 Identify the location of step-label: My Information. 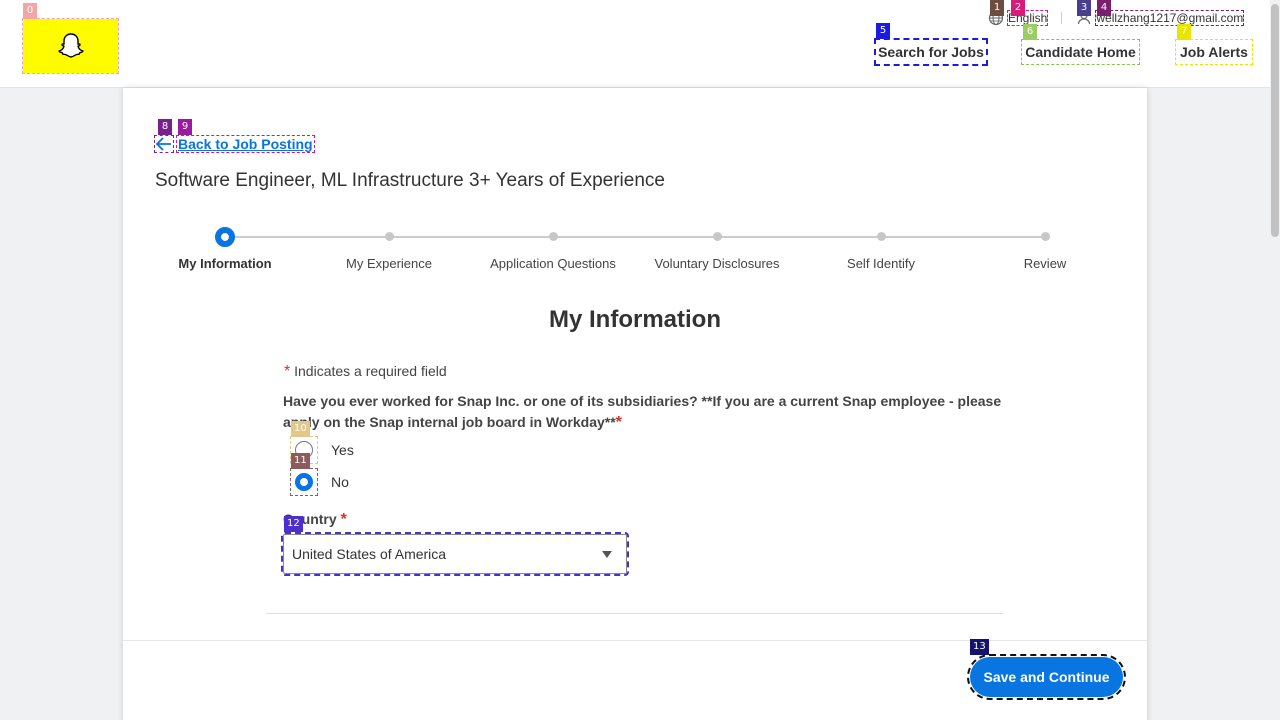
(225, 263).